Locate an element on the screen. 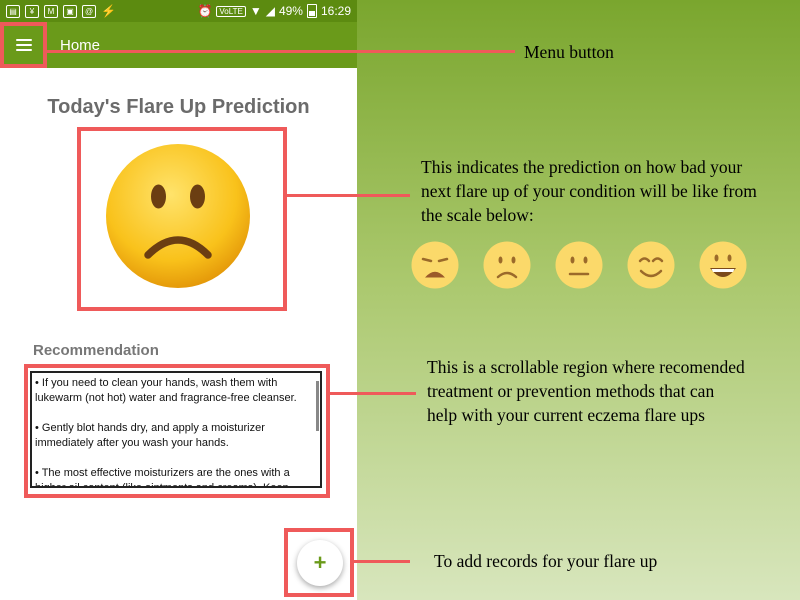 The width and height of the screenshot is (800, 600). status-right: ⏰ VoLTE ▼ ◢ 49% 16:29 is located at coordinates (277, 11).